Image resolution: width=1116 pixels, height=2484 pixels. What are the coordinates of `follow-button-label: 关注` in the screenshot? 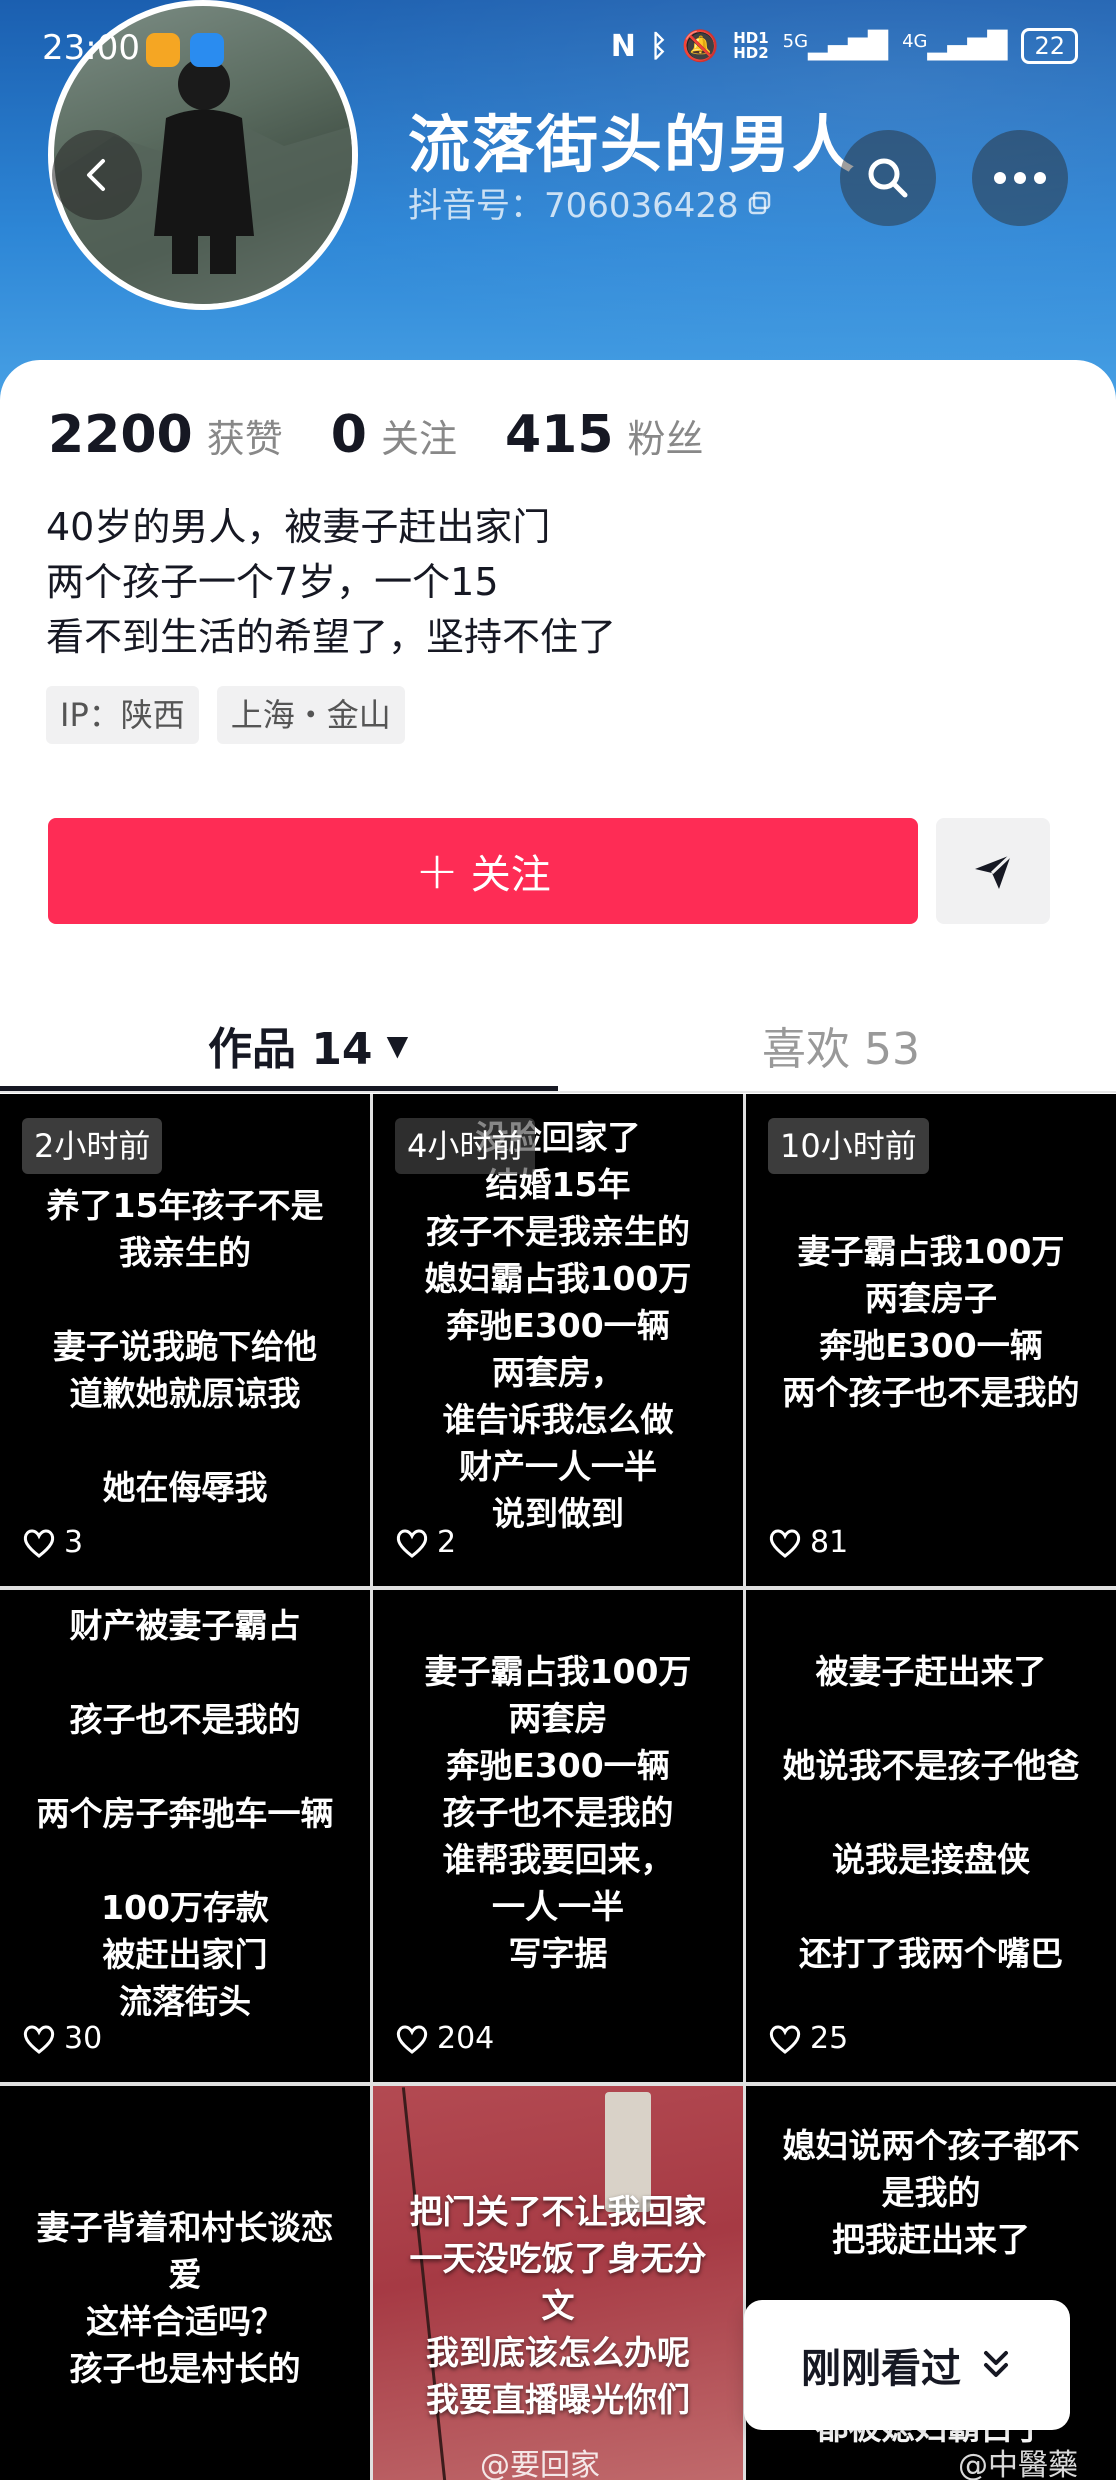 It's located at (510, 875).